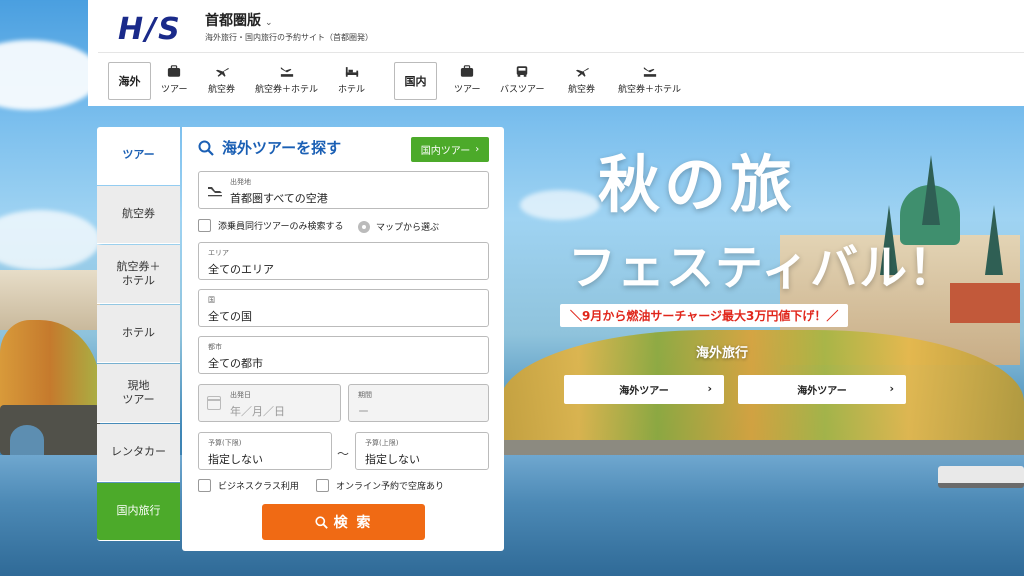 The height and width of the screenshot is (576, 1024). What do you see at coordinates (129, 81) in the screenshot?
I see `nav-tab-overseas: 海外` at bounding box center [129, 81].